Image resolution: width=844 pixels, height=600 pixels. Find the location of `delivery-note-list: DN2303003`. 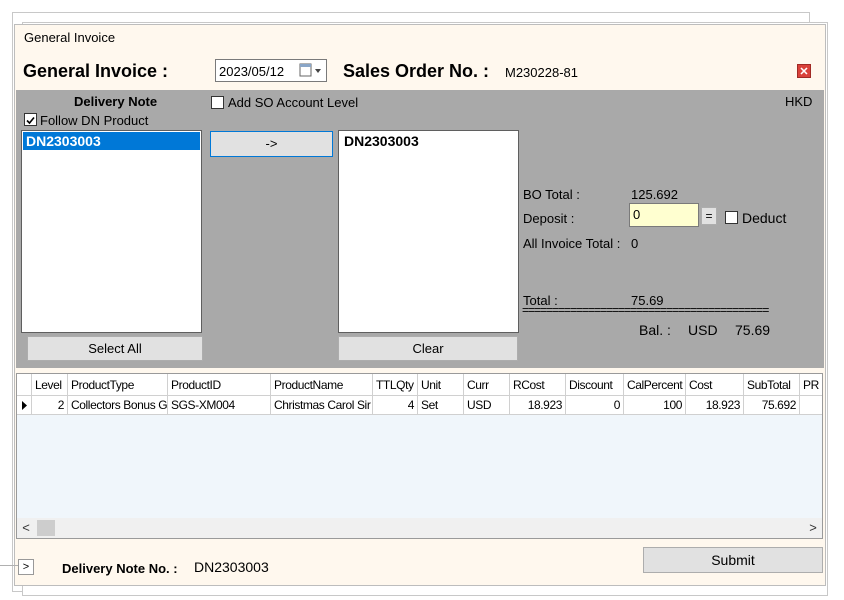

delivery-note-list: DN2303003 is located at coordinates (111, 231).